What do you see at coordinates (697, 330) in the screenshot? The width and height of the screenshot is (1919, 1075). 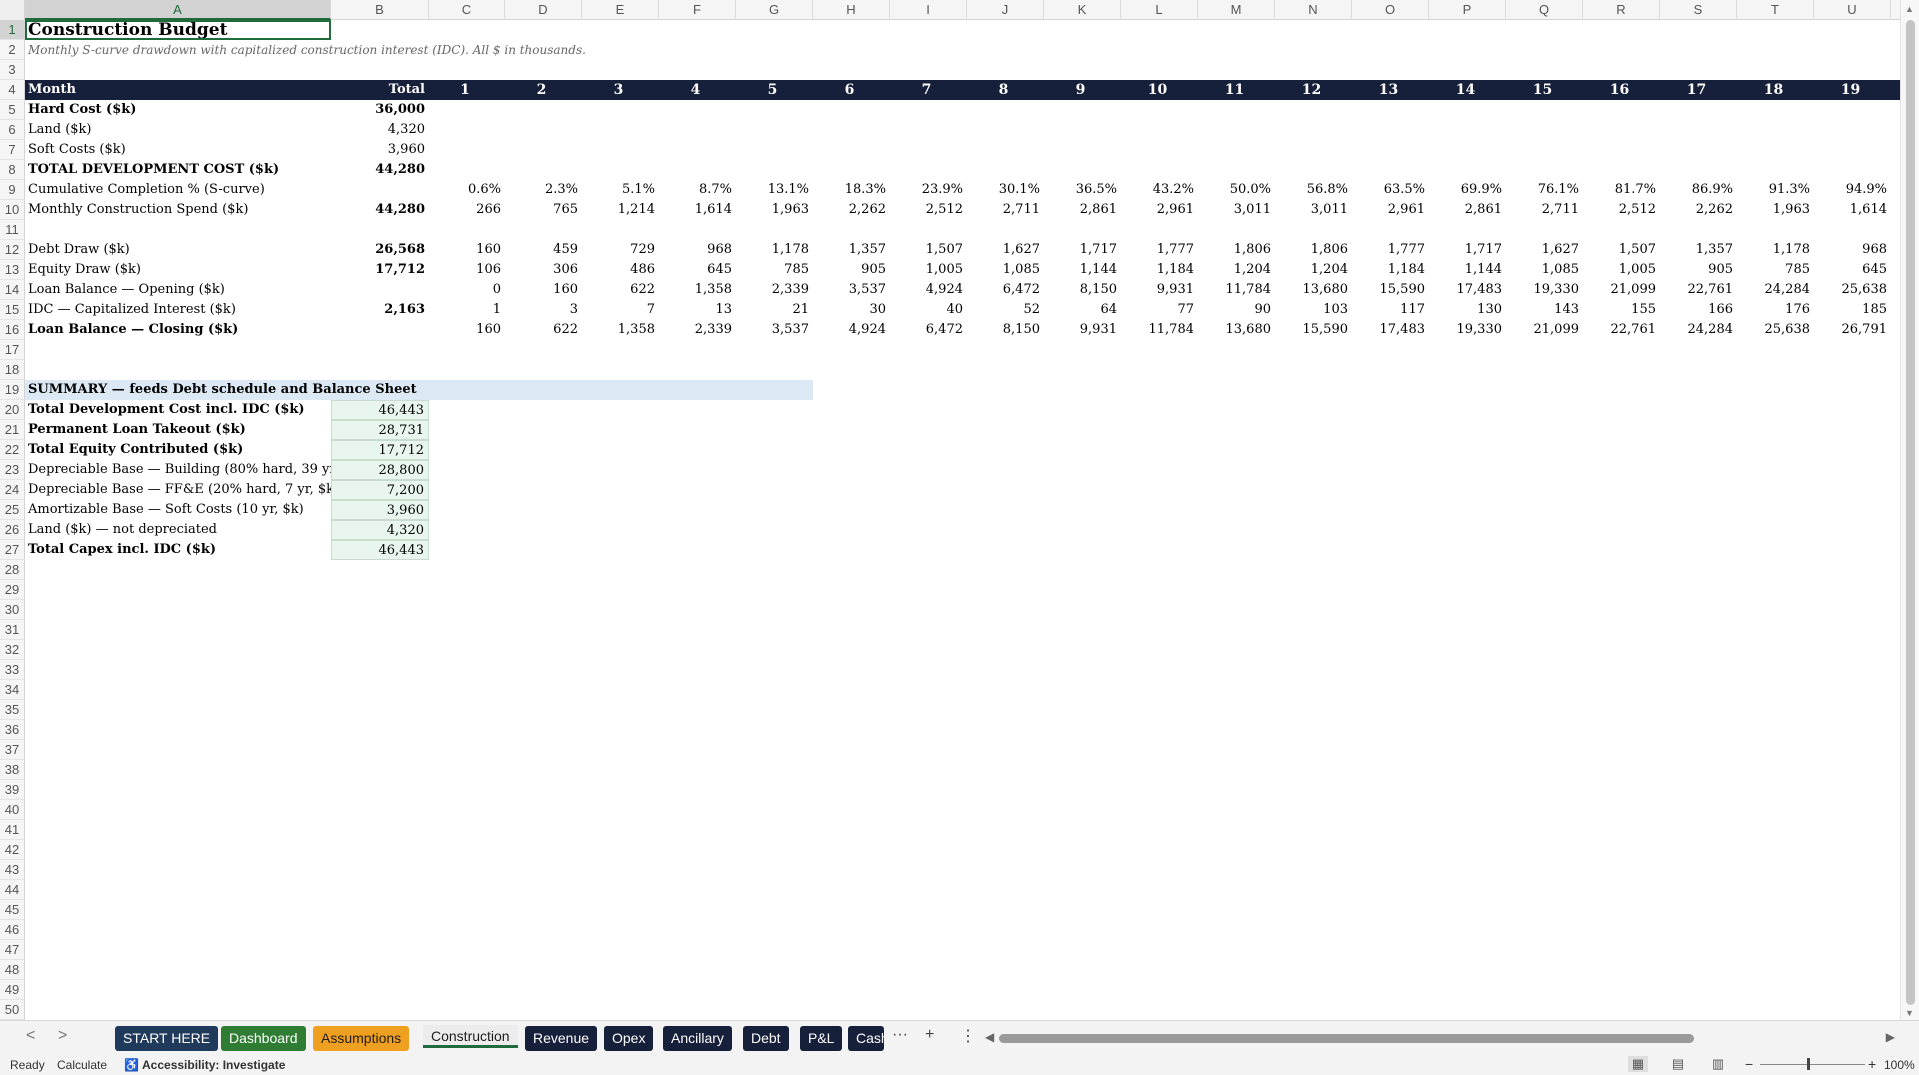 I see `month-value: 2,339` at bounding box center [697, 330].